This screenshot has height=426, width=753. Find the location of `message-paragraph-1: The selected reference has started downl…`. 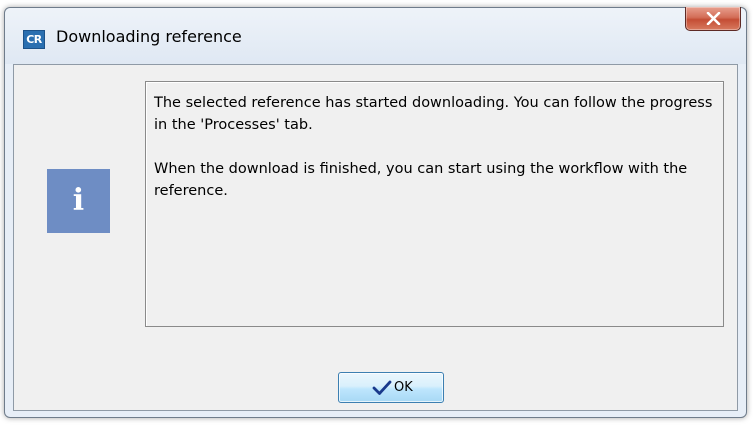

message-paragraph-1: The selected reference has started downl… is located at coordinates (433, 114).